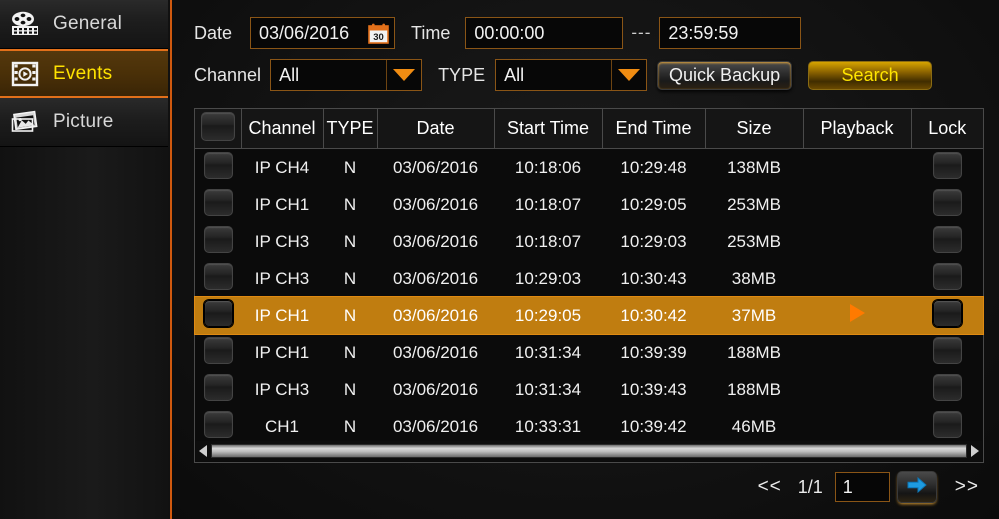  What do you see at coordinates (350, 241) in the screenshot?
I see `cell-type: N` at bounding box center [350, 241].